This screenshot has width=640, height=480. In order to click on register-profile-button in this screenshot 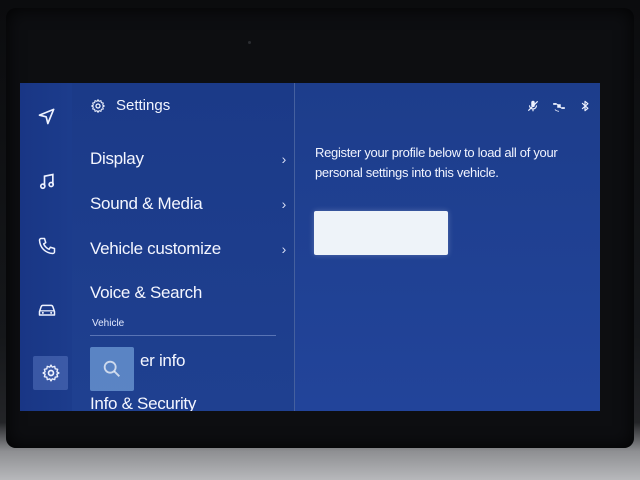, I will do `click(381, 233)`.